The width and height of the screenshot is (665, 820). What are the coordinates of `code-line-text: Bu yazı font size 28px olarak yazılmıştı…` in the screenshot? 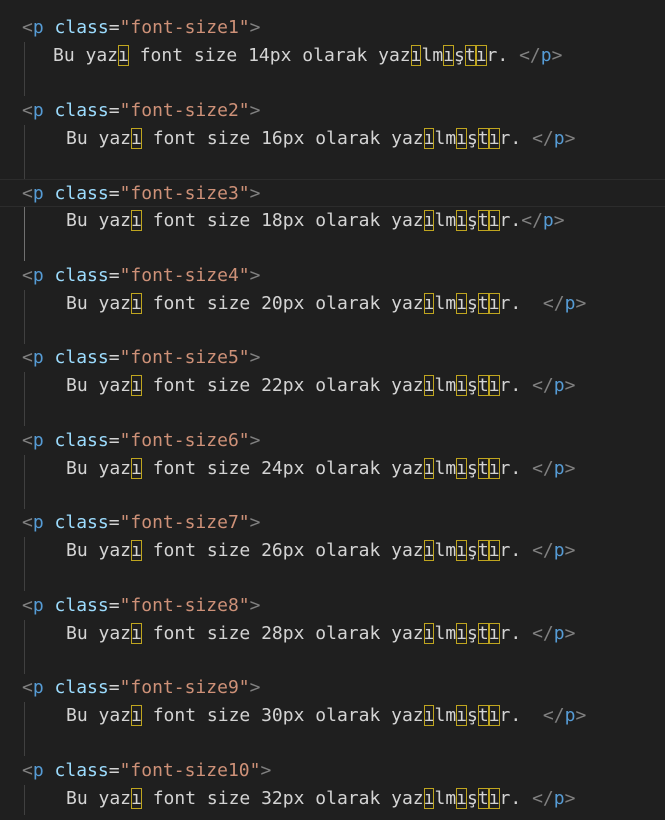 It's located at (332, 634).